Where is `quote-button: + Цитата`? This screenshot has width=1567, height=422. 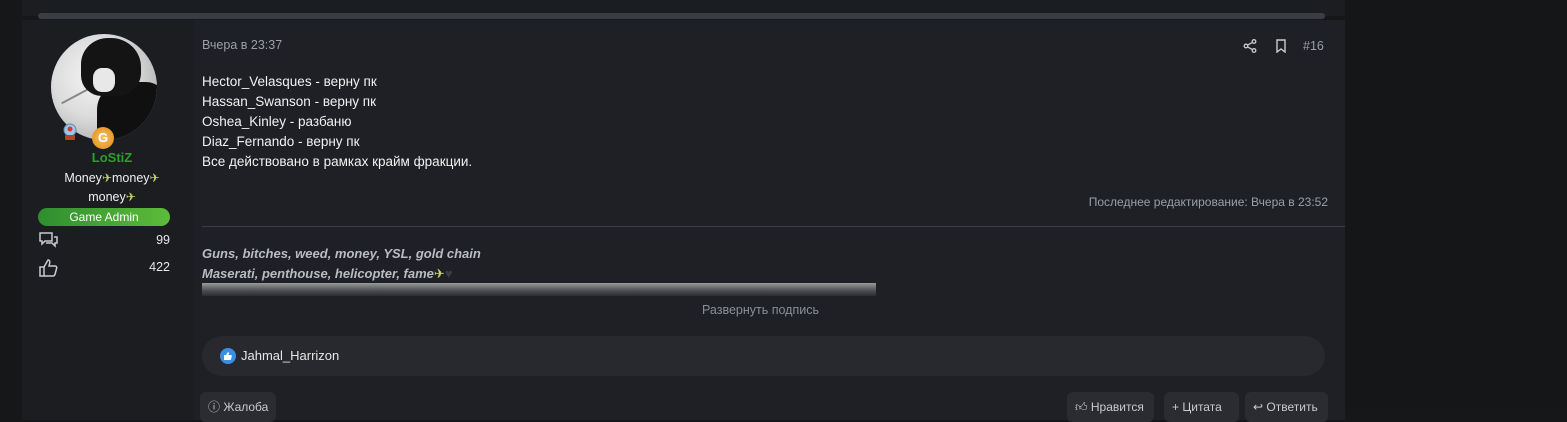 quote-button: + Цитата is located at coordinates (1201, 407).